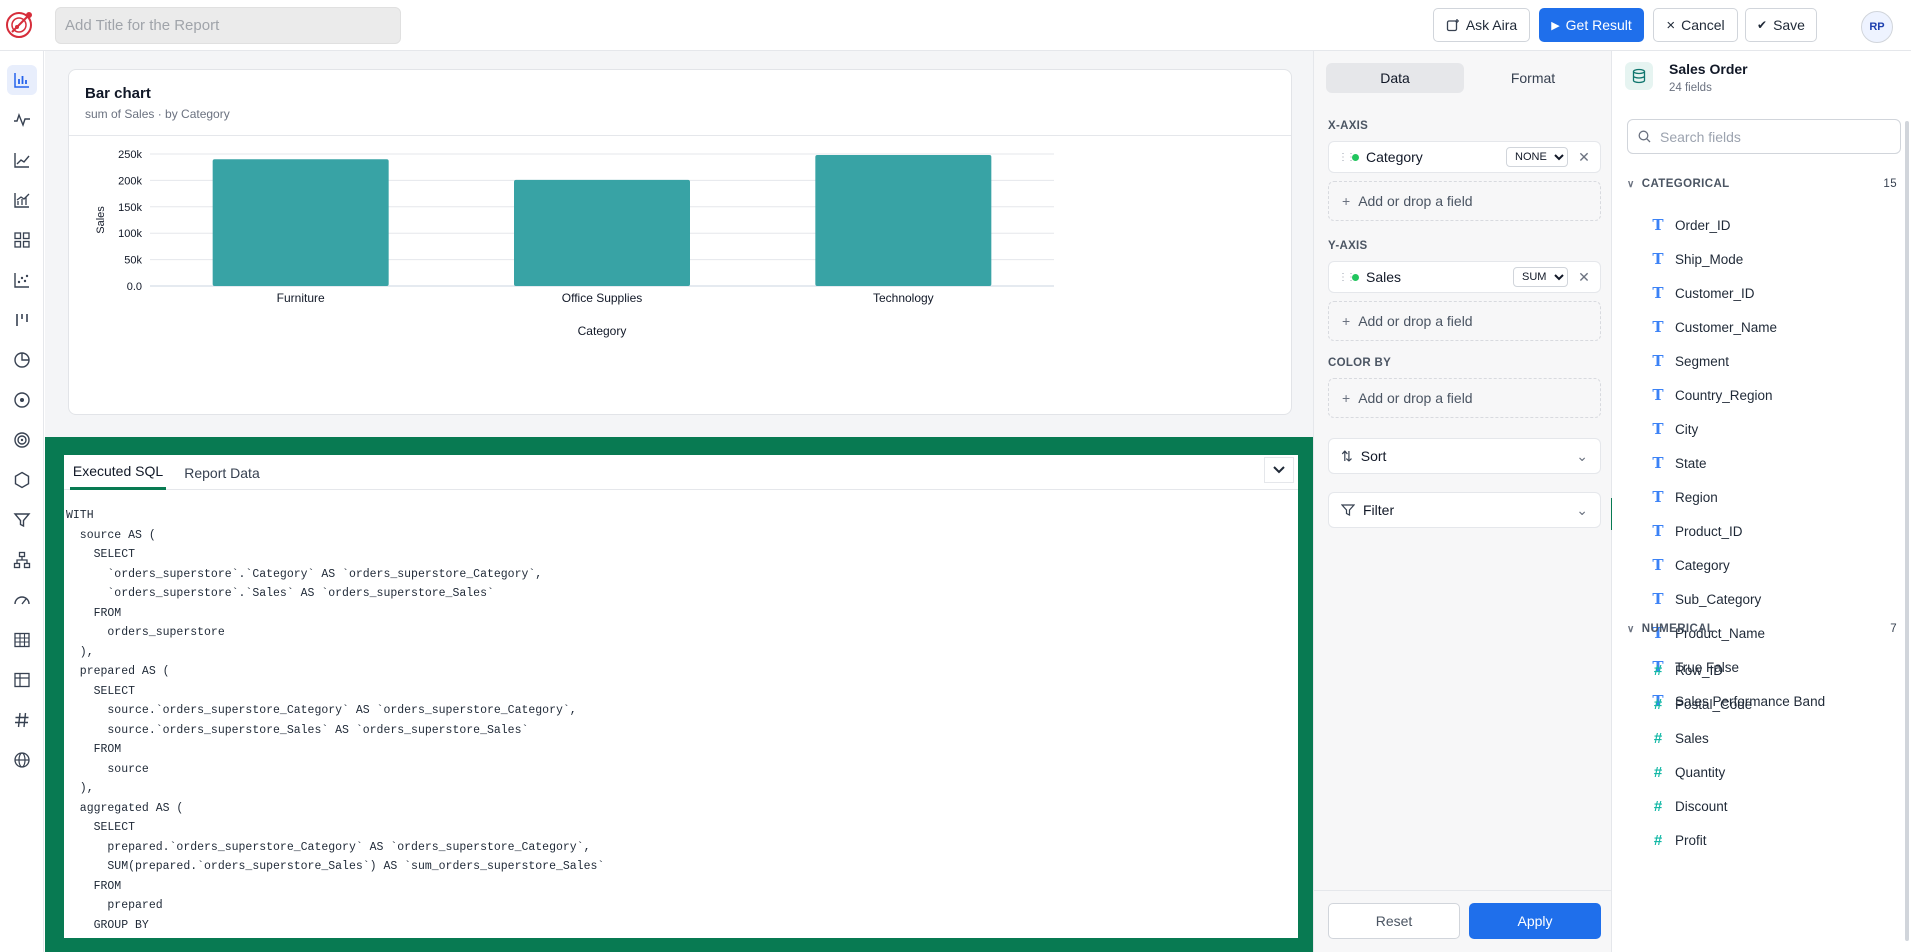 Image resolution: width=1911 pixels, height=952 pixels. I want to click on reset-button: Reset, so click(1394, 921).